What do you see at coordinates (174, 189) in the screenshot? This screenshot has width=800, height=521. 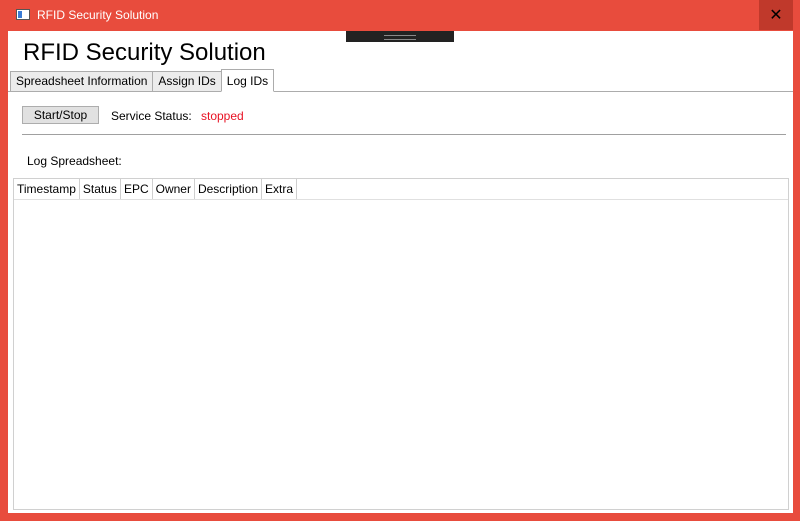 I see `column-header-owner: Owner` at bounding box center [174, 189].